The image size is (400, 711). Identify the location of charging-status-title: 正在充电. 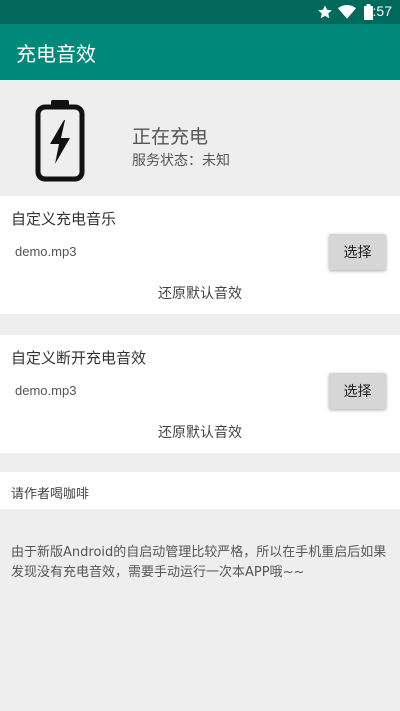
(170, 137).